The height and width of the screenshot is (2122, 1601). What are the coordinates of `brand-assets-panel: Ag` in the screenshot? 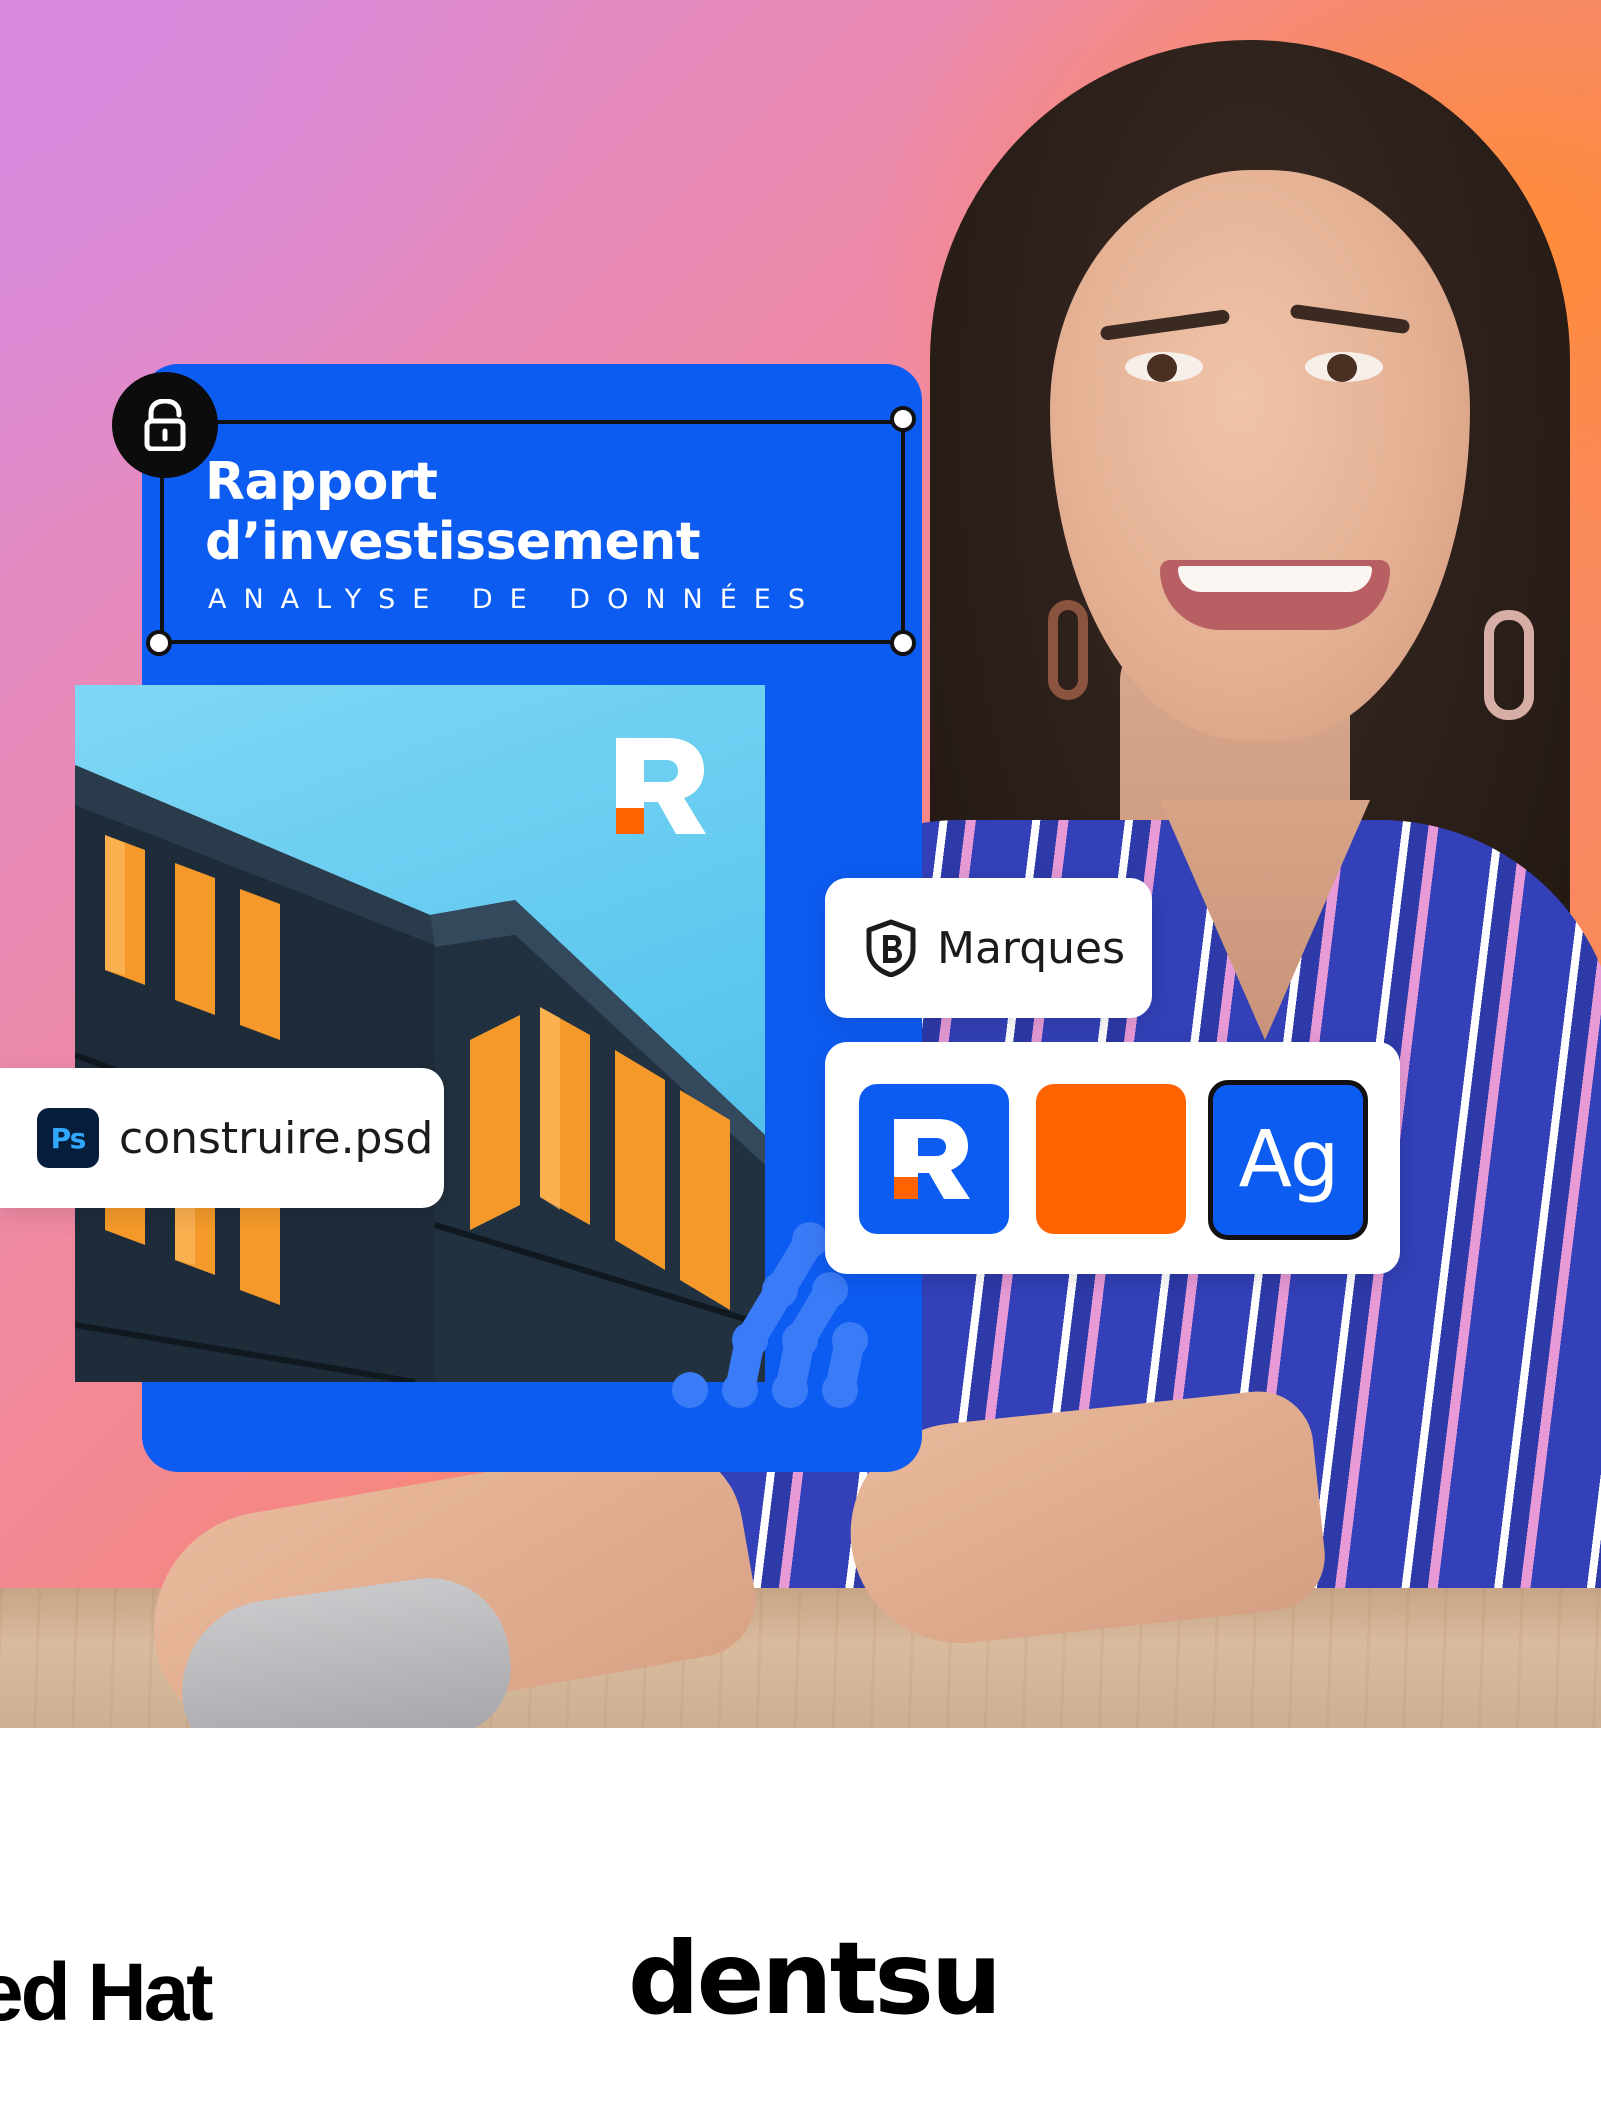 It's located at (1112, 1158).